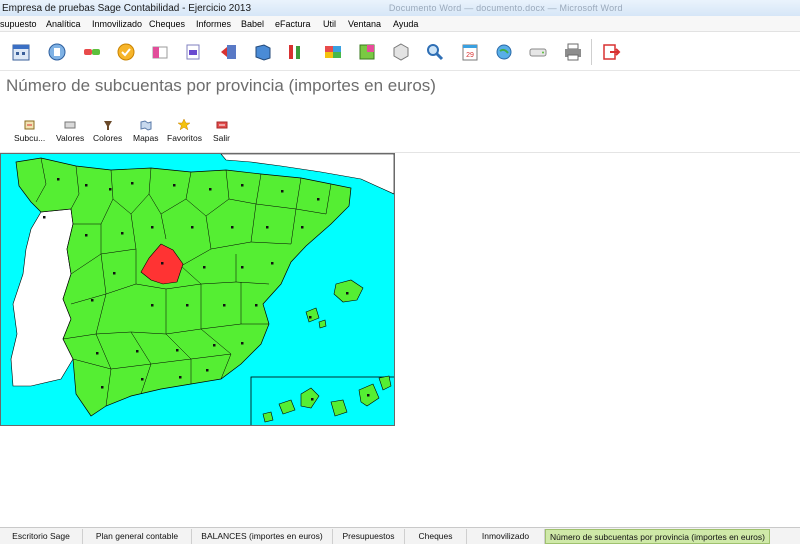 Image resolution: width=800 pixels, height=544 pixels. Describe the element at coordinates (334, 304) in the screenshot. I see `balearic-islands` at that location.